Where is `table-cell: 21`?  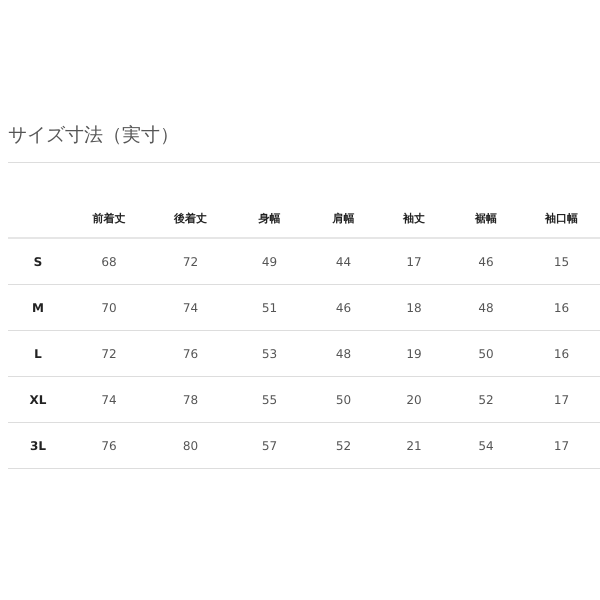
table-cell: 21 is located at coordinates (414, 445).